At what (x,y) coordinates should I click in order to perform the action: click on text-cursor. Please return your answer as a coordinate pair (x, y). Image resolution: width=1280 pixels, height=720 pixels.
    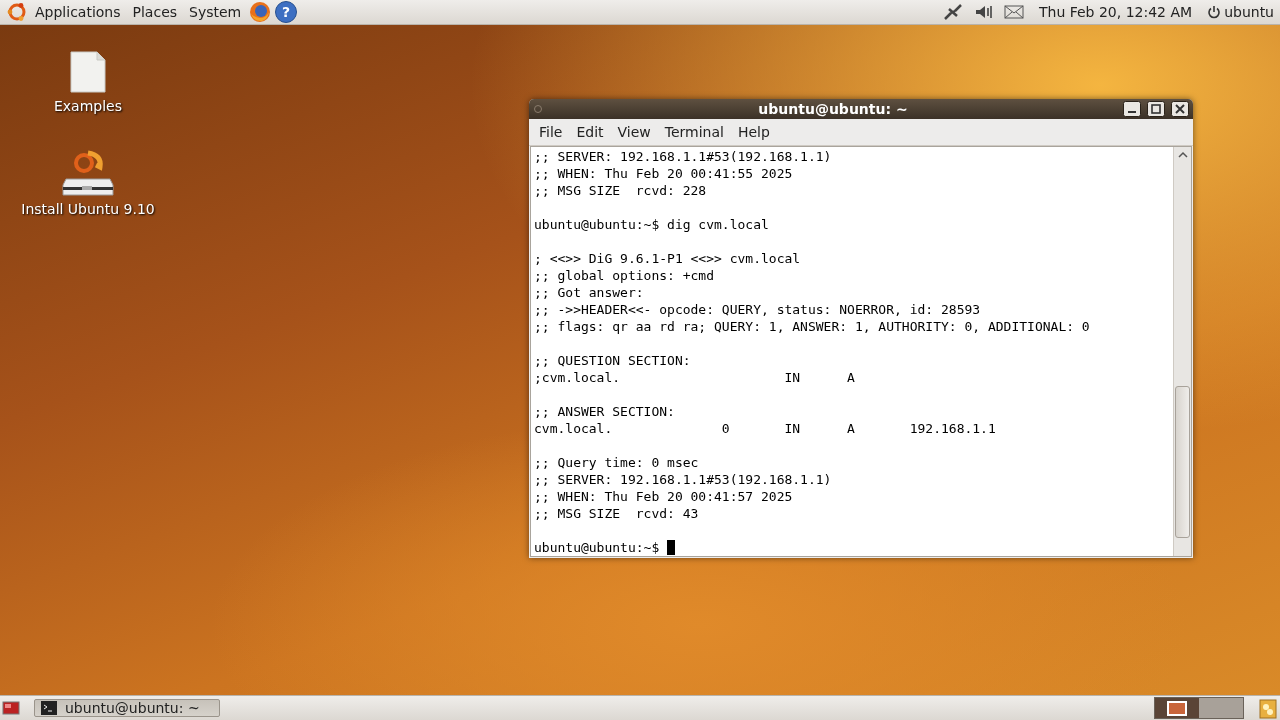
    Looking at the image, I should click on (671, 547).